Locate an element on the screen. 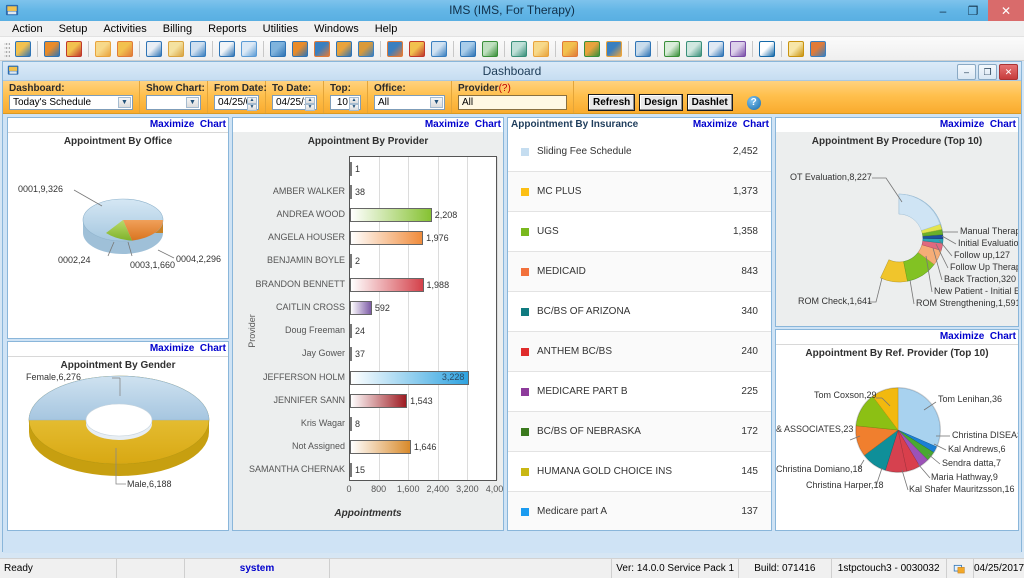 The image size is (1024, 578). claims-icon is located at coordinates (366, 49).